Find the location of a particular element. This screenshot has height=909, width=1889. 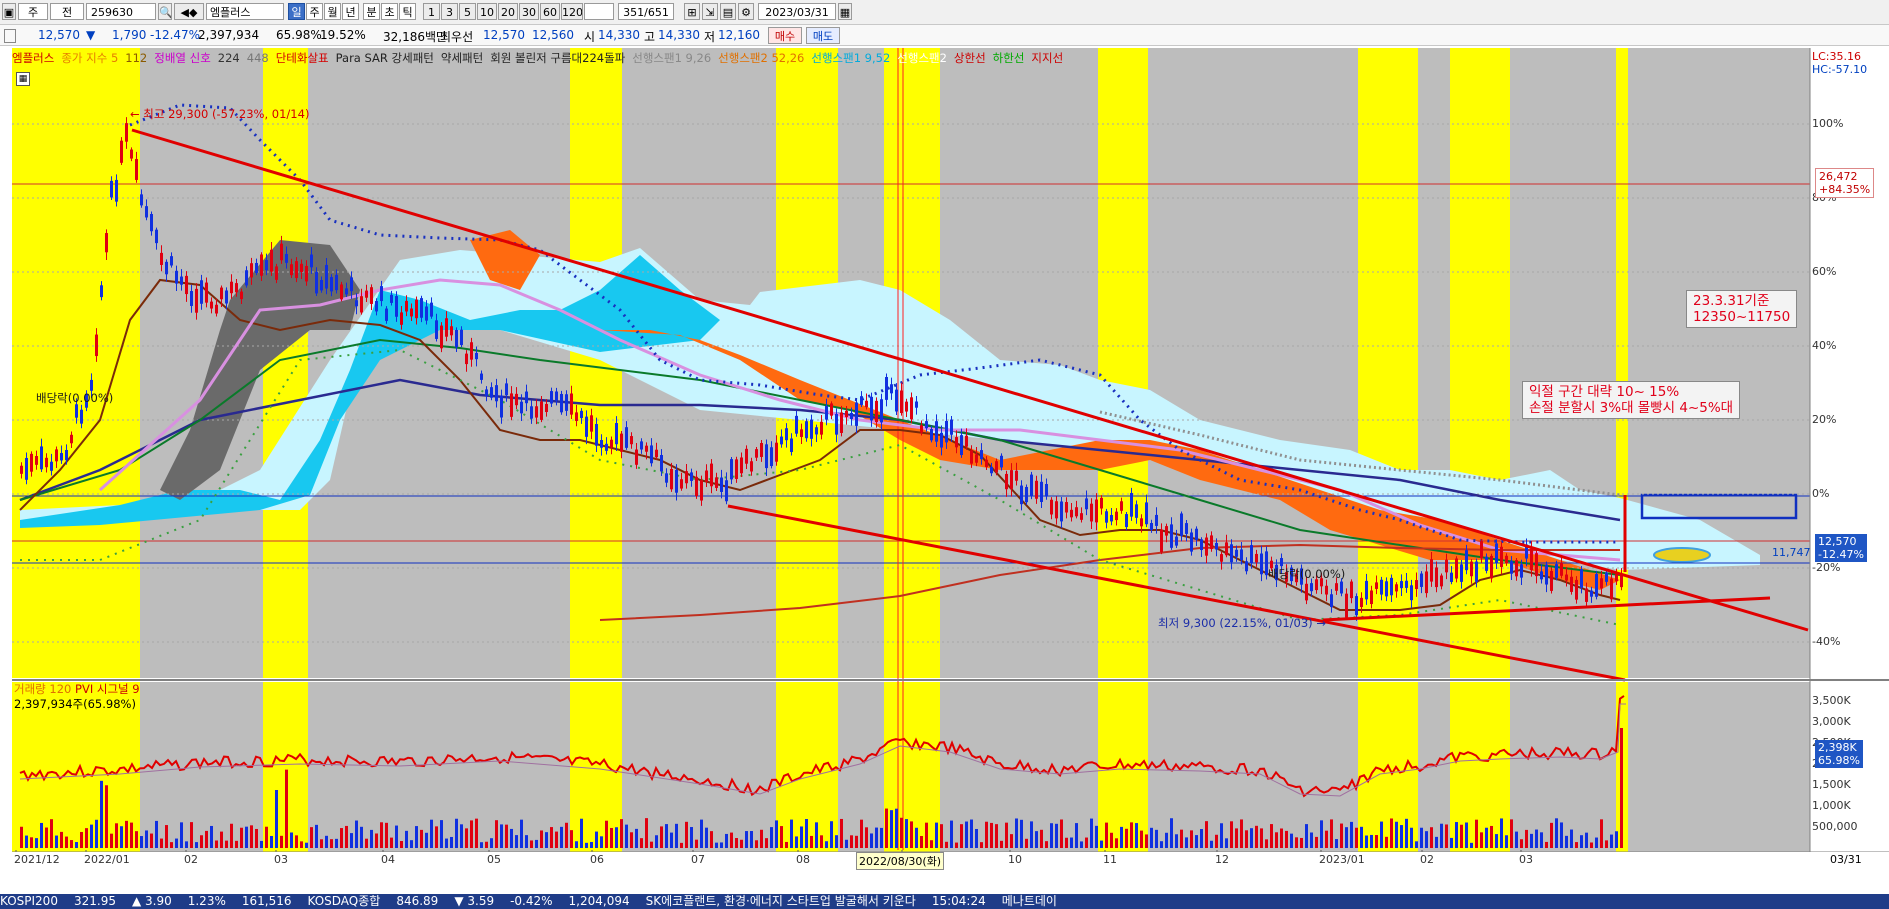

gear-icon: ⚙ is located at coordinates (746, 11).